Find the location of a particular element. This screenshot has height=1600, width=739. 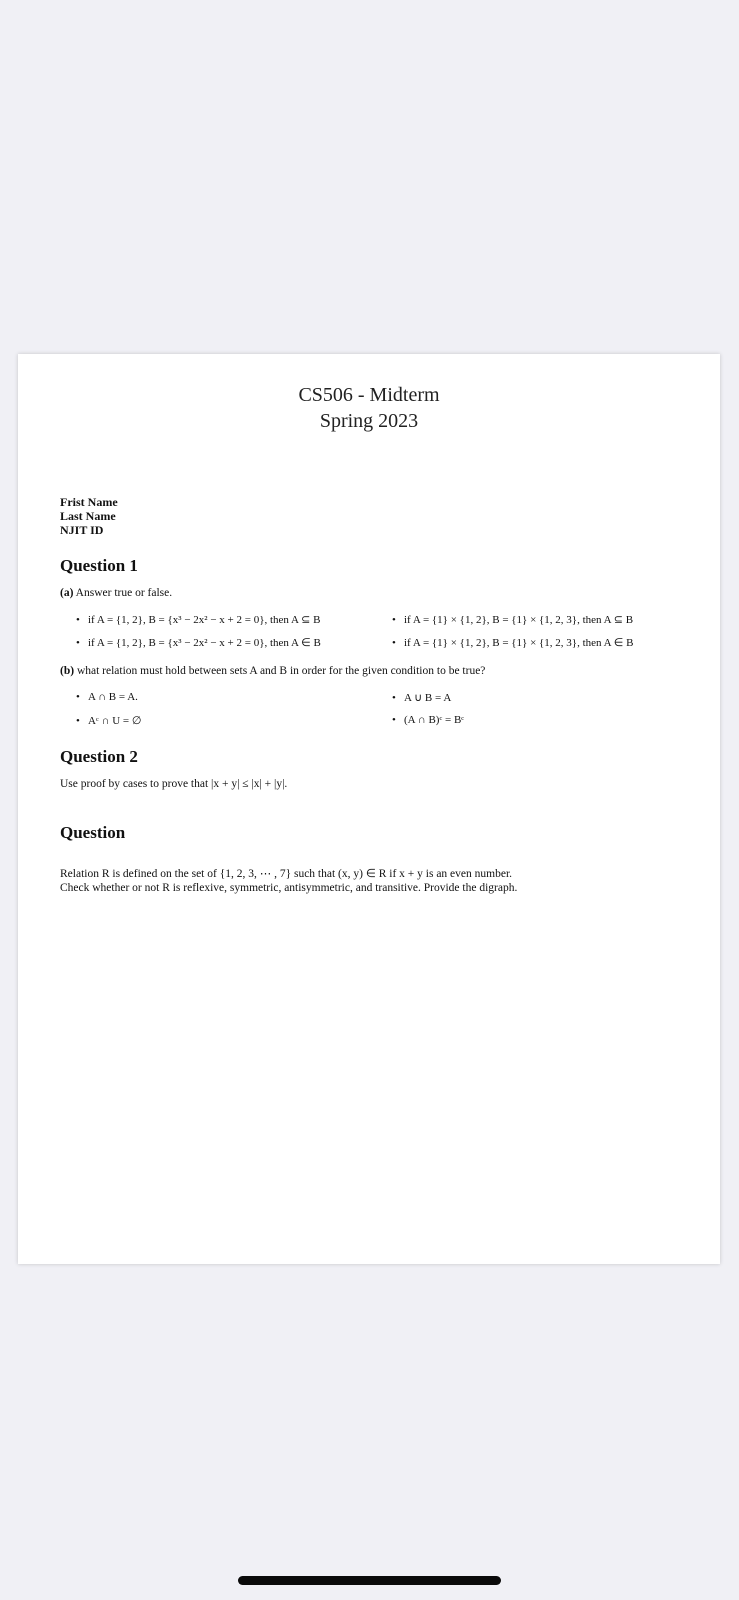

title-course: CS506 - Midterm is located at coordinates (369, 395).